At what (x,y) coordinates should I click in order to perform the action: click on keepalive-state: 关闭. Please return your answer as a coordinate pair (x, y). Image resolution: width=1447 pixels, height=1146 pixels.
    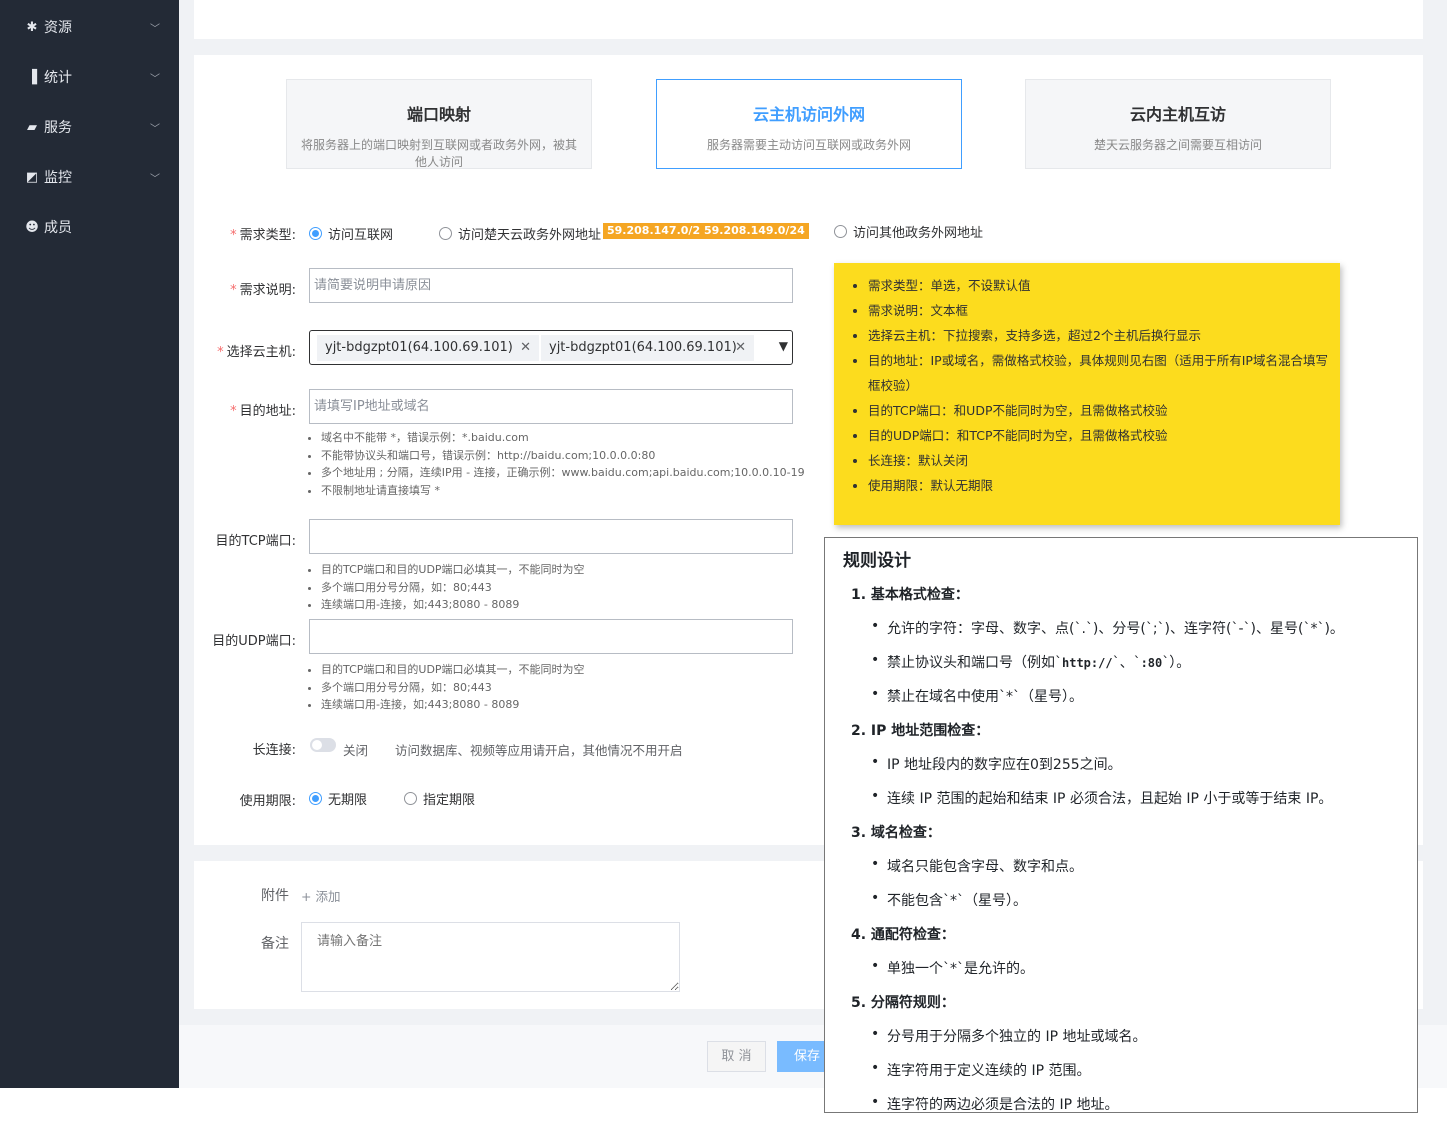
    Looking at the image, I should click on (356, 750).